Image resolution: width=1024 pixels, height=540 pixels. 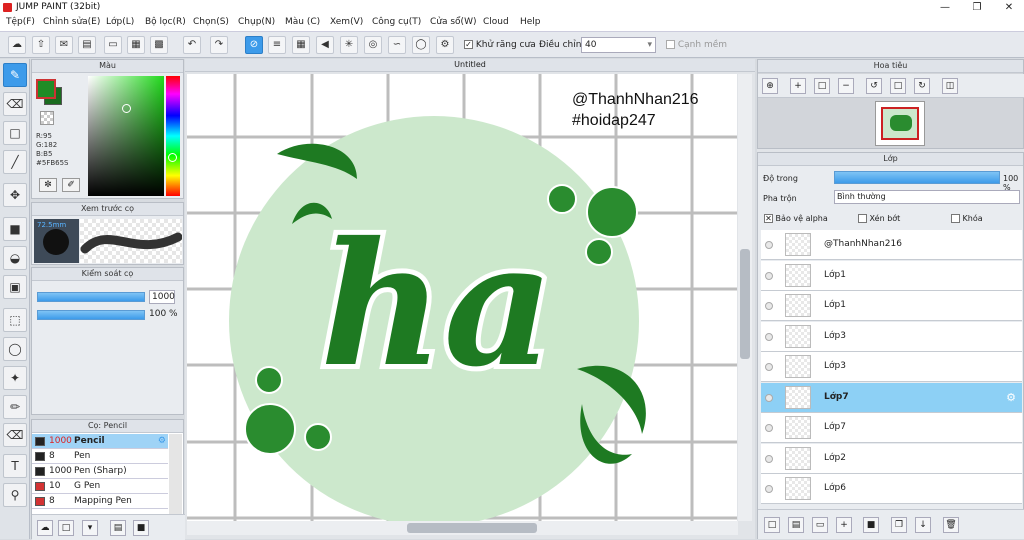 I want to click on brush-list-item: 1000 Pencil ⚙, so click(x=100, y=441).